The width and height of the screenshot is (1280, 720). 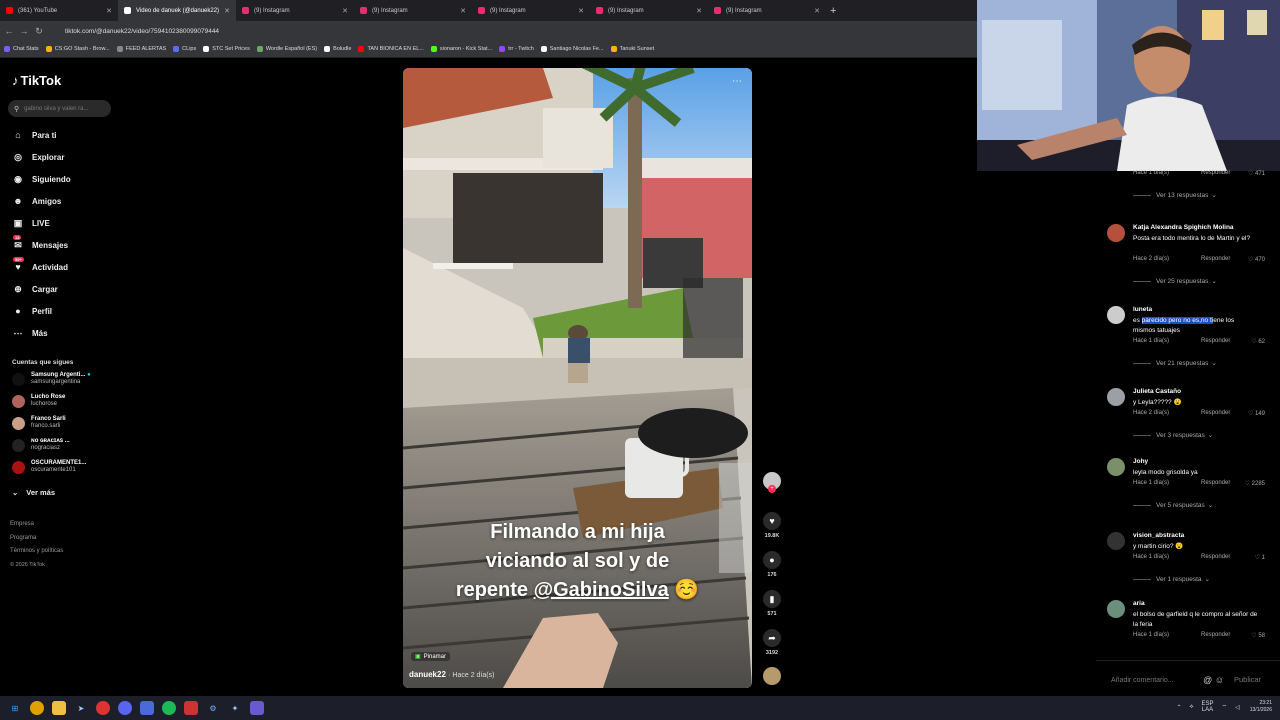 What do you see at coordinates (1256, 413) in the screenshot?
I see `comment-like-button: ♡ 149` at bounding box center [1256, 413].